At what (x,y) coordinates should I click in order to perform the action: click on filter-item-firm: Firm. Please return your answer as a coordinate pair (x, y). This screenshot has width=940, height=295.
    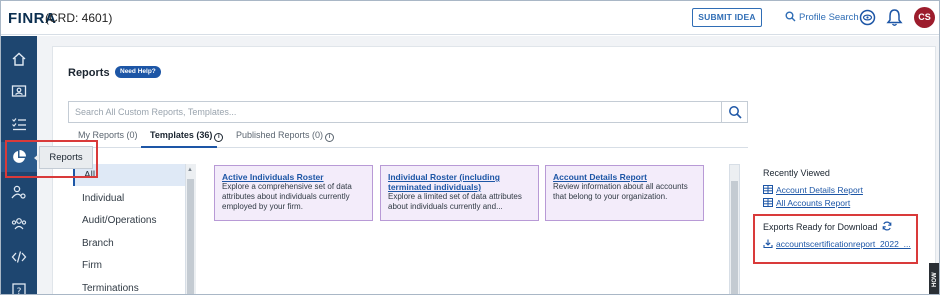
    Looking at the image, I should click on (92, 265).